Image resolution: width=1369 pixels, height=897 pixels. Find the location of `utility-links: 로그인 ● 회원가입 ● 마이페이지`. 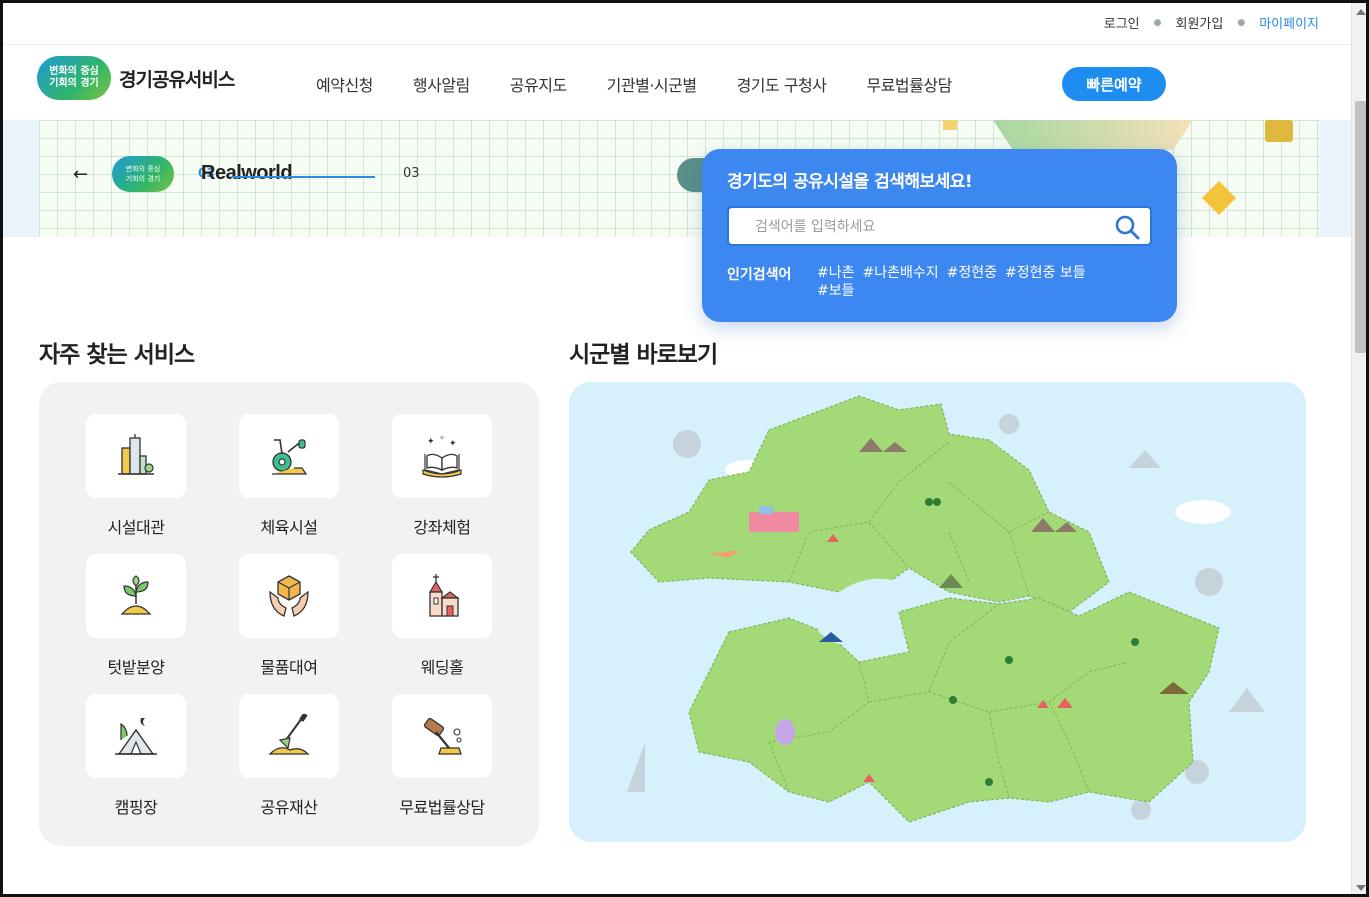

utility-links: 로그인 ● 회원가입 ● 마이페이지 is located at coordinates (1211, 22).